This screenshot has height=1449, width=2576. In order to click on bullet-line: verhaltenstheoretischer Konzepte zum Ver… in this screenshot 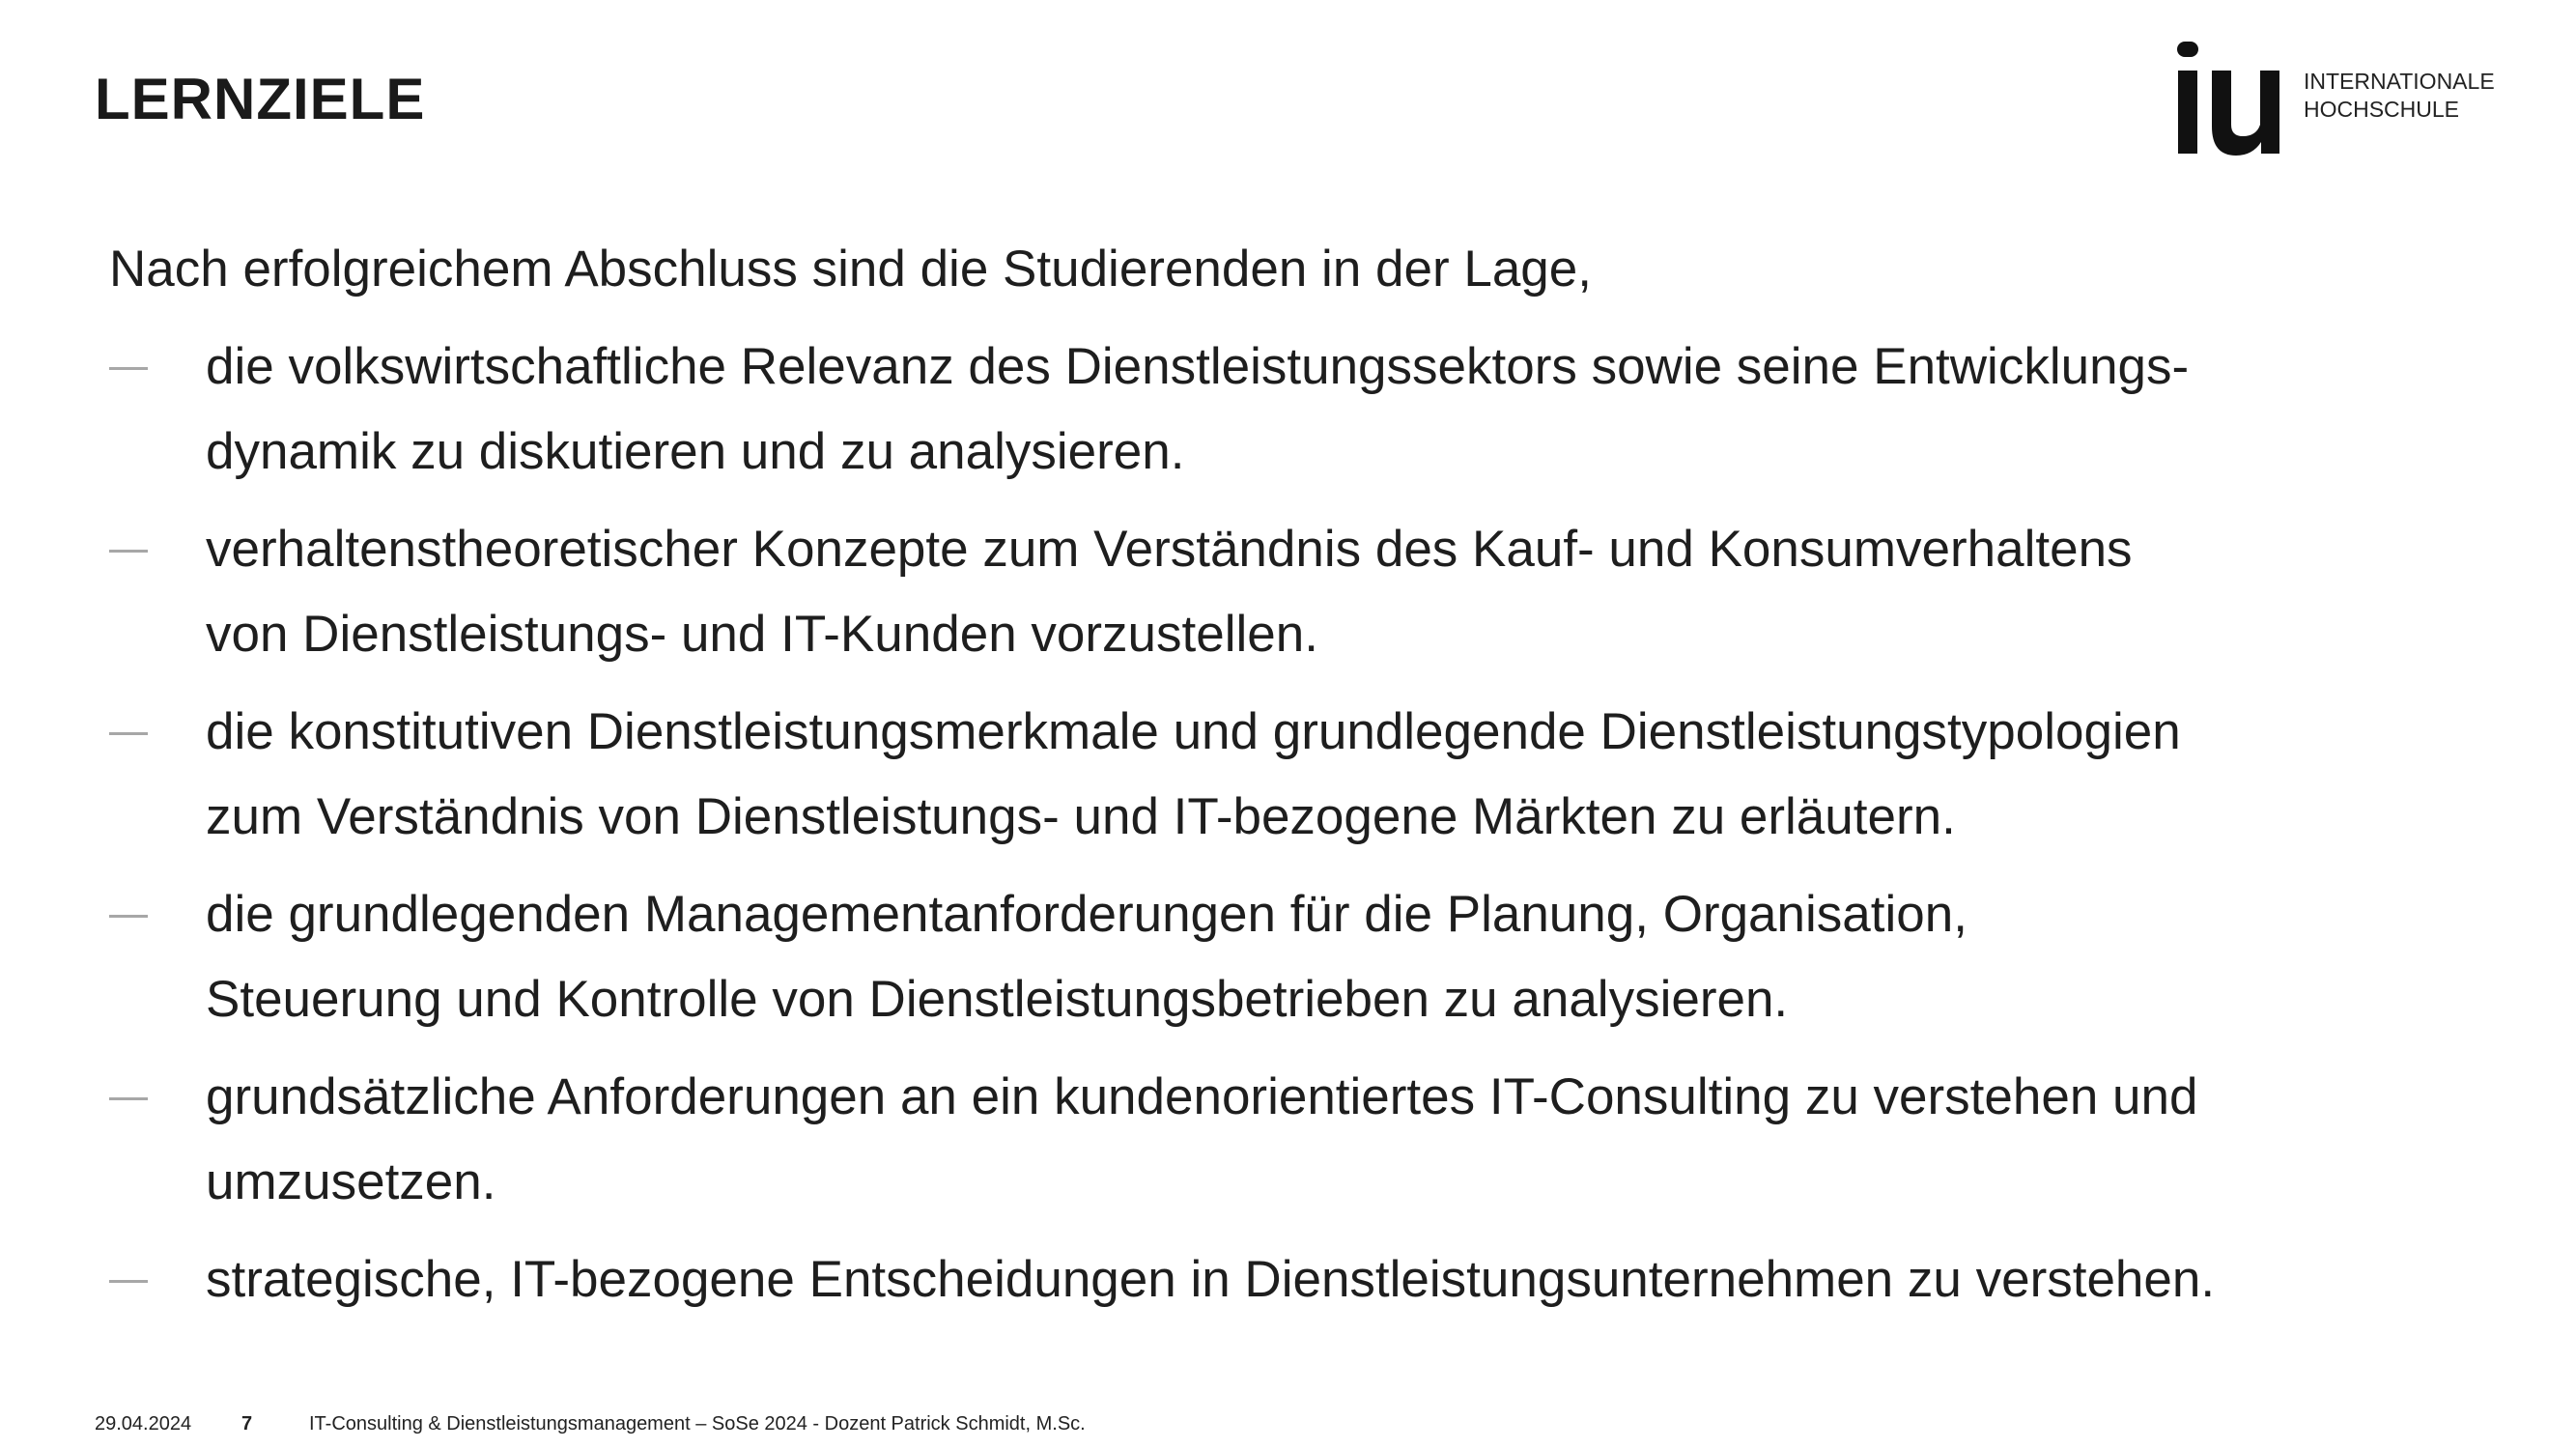, I will do `click(1169, 549)`.